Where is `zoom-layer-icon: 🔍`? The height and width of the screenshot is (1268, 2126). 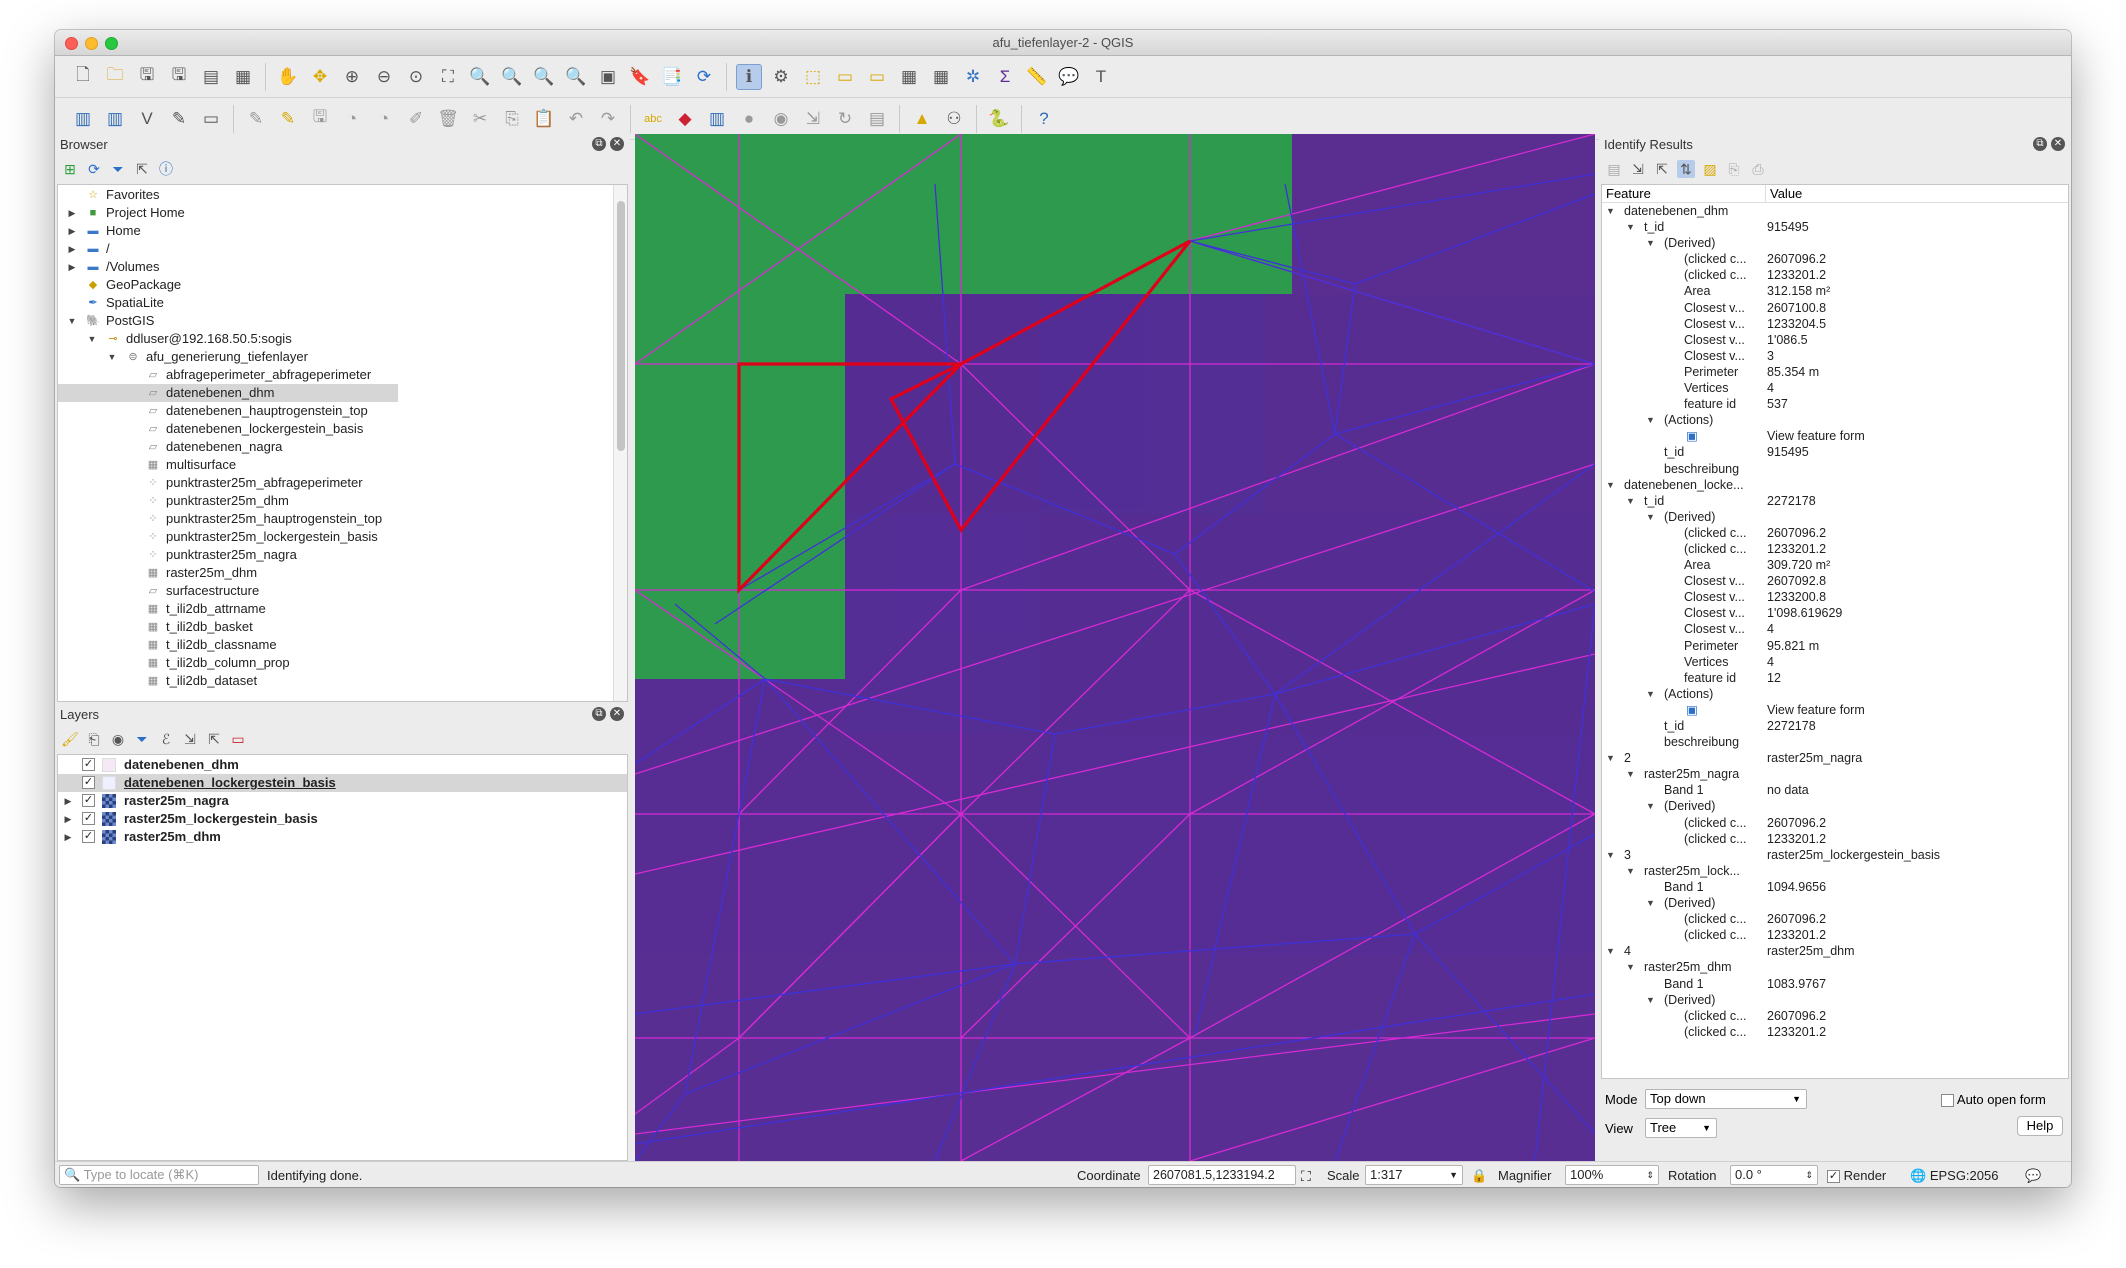
zoom-layer-icon: 🔍 is located at coordinates (512, 77).